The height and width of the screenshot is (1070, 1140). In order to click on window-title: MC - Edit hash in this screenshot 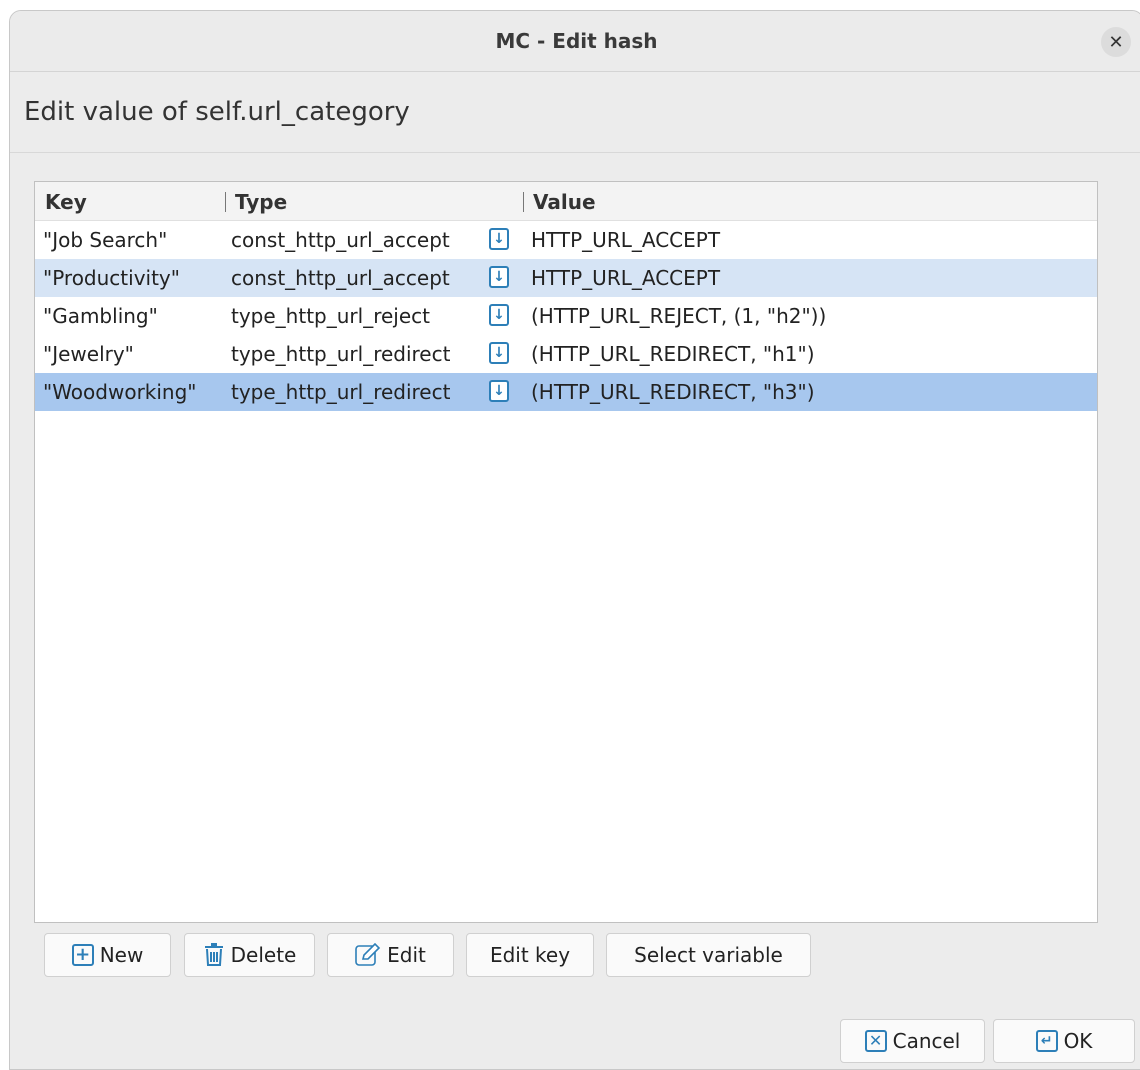, I will do `click(576, 41)`.